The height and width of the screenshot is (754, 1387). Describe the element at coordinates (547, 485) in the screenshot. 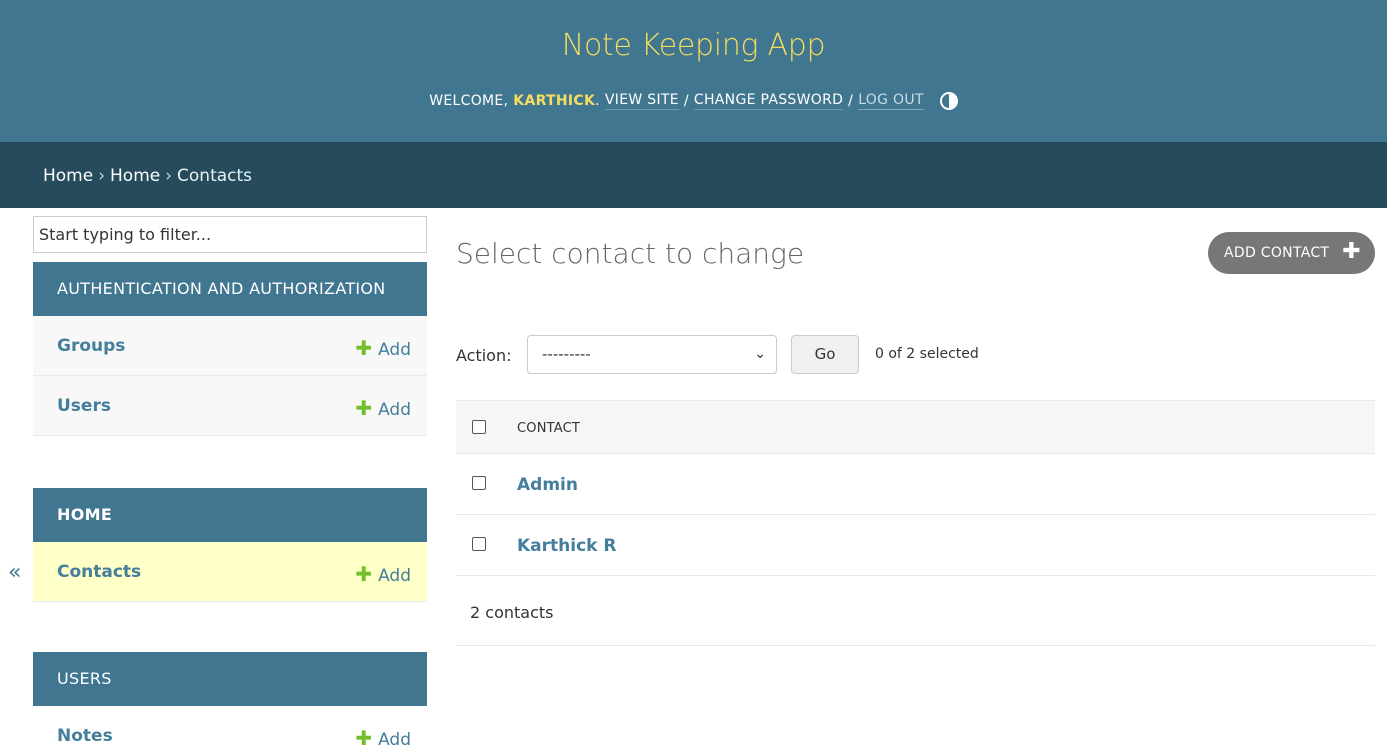

I see `contact-link: Admin` at that location.